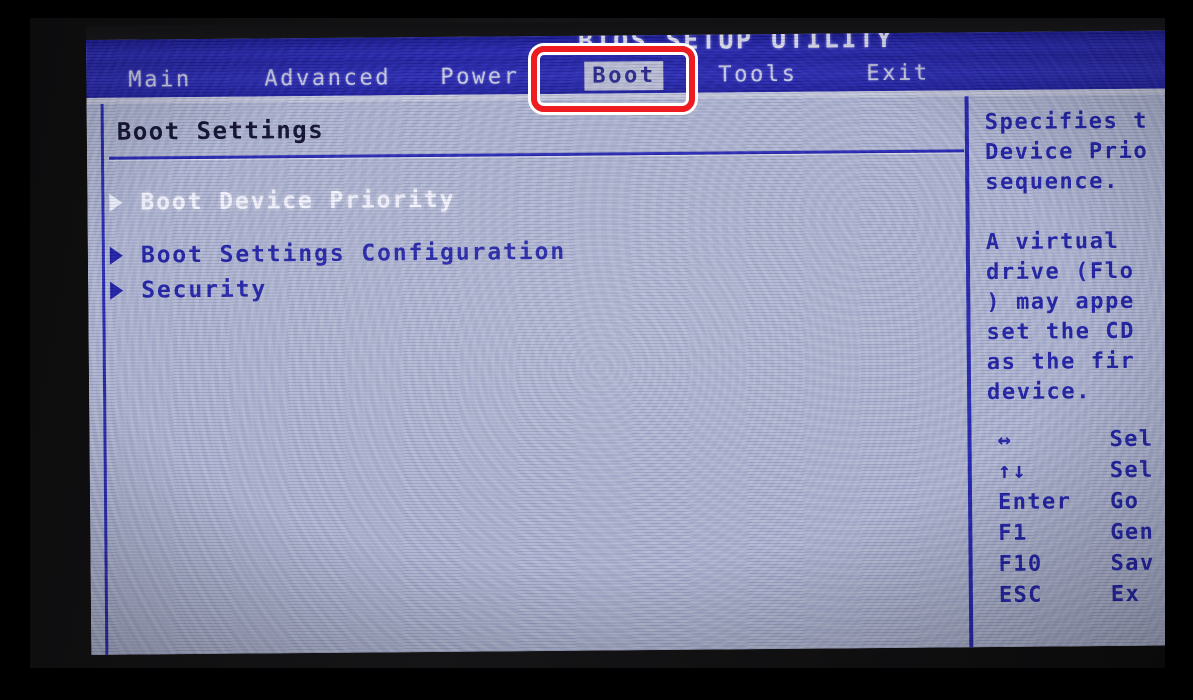 This screenshot has width=1193, height=700. I want to click on left-right-arrow-icon: ↔, so click(1005, 440).